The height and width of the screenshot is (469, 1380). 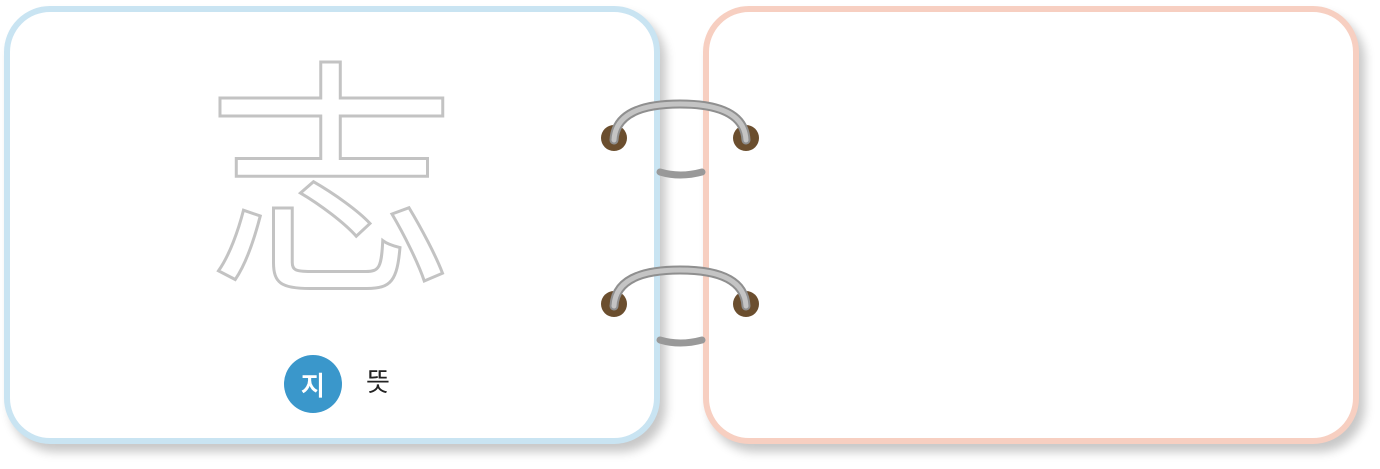 What do you see at coordinates (331, 185) in the screenshot?
I see `hanja-character: 志` at bounding box center [331, 185].